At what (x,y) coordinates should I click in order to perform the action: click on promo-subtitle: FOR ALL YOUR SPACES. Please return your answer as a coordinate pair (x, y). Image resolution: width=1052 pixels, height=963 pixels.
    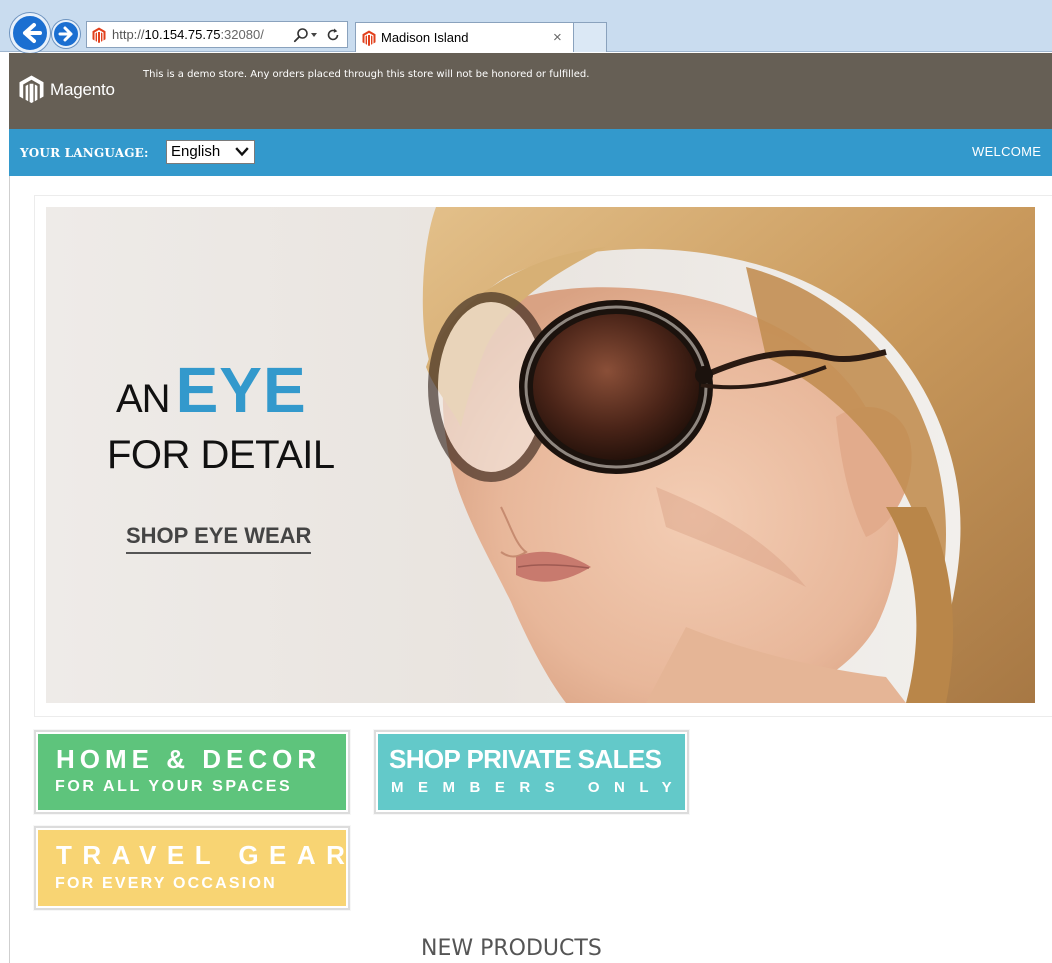
    Looking at the image, I should click on (174, 786).